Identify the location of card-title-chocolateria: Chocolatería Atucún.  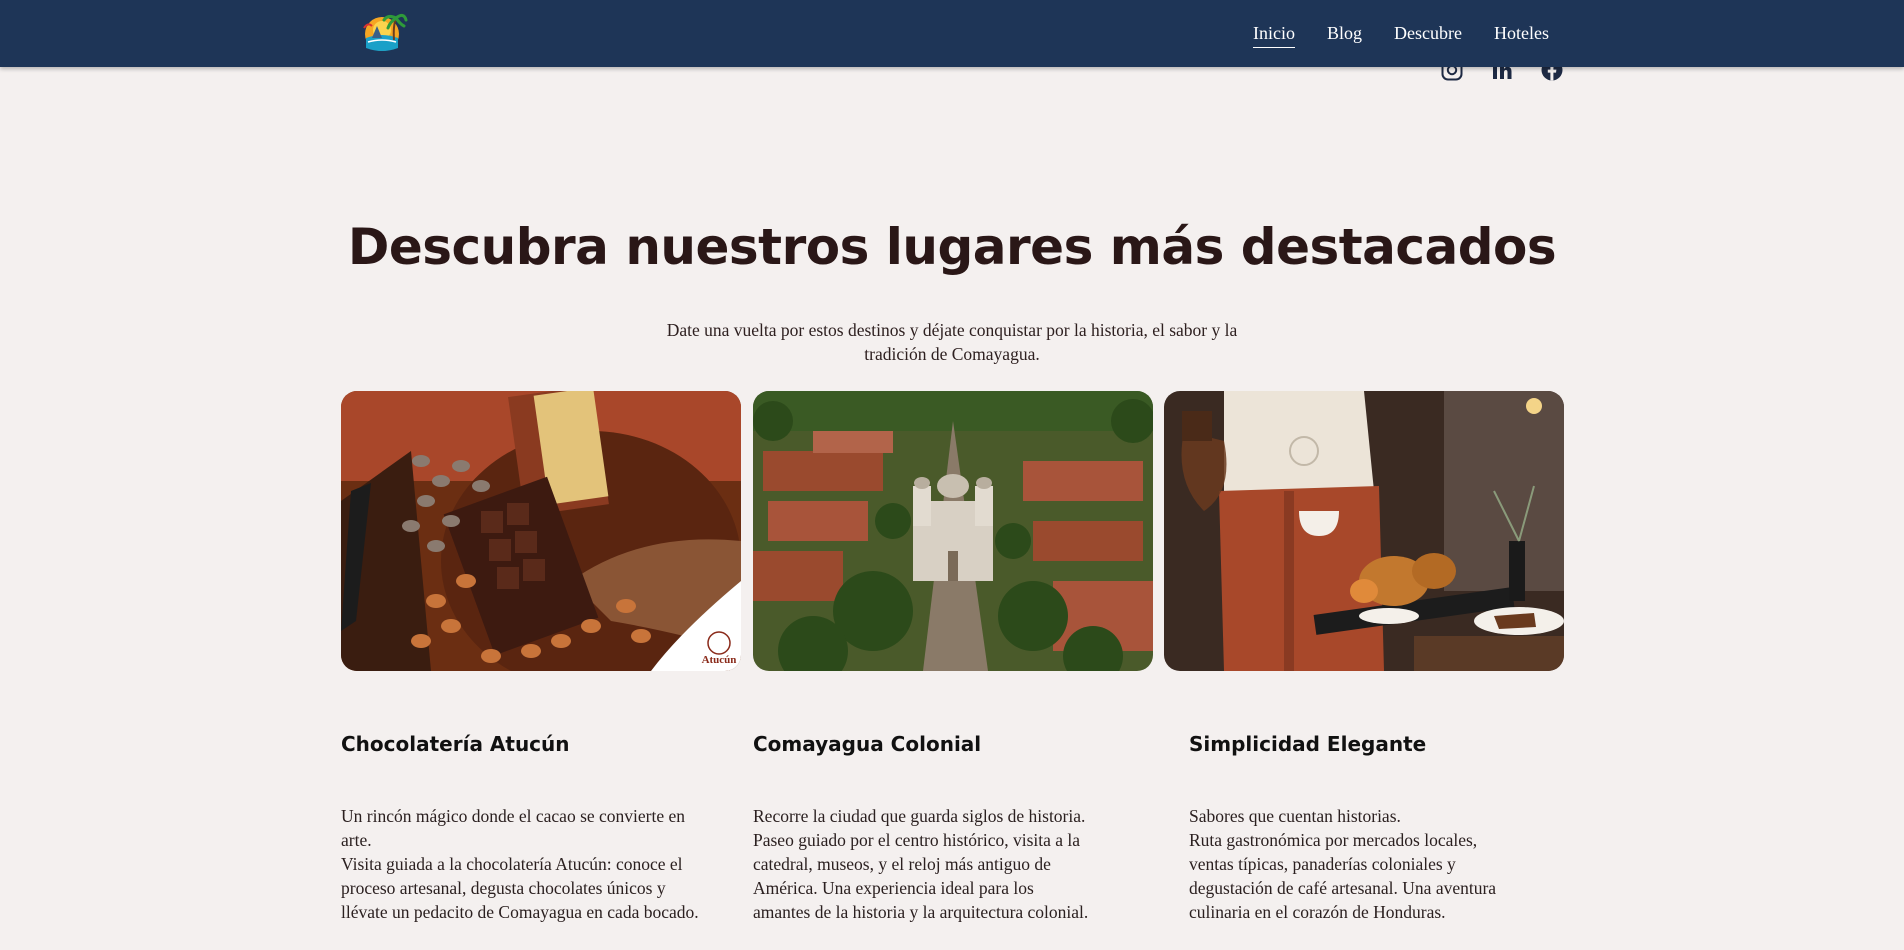
(455, 744).